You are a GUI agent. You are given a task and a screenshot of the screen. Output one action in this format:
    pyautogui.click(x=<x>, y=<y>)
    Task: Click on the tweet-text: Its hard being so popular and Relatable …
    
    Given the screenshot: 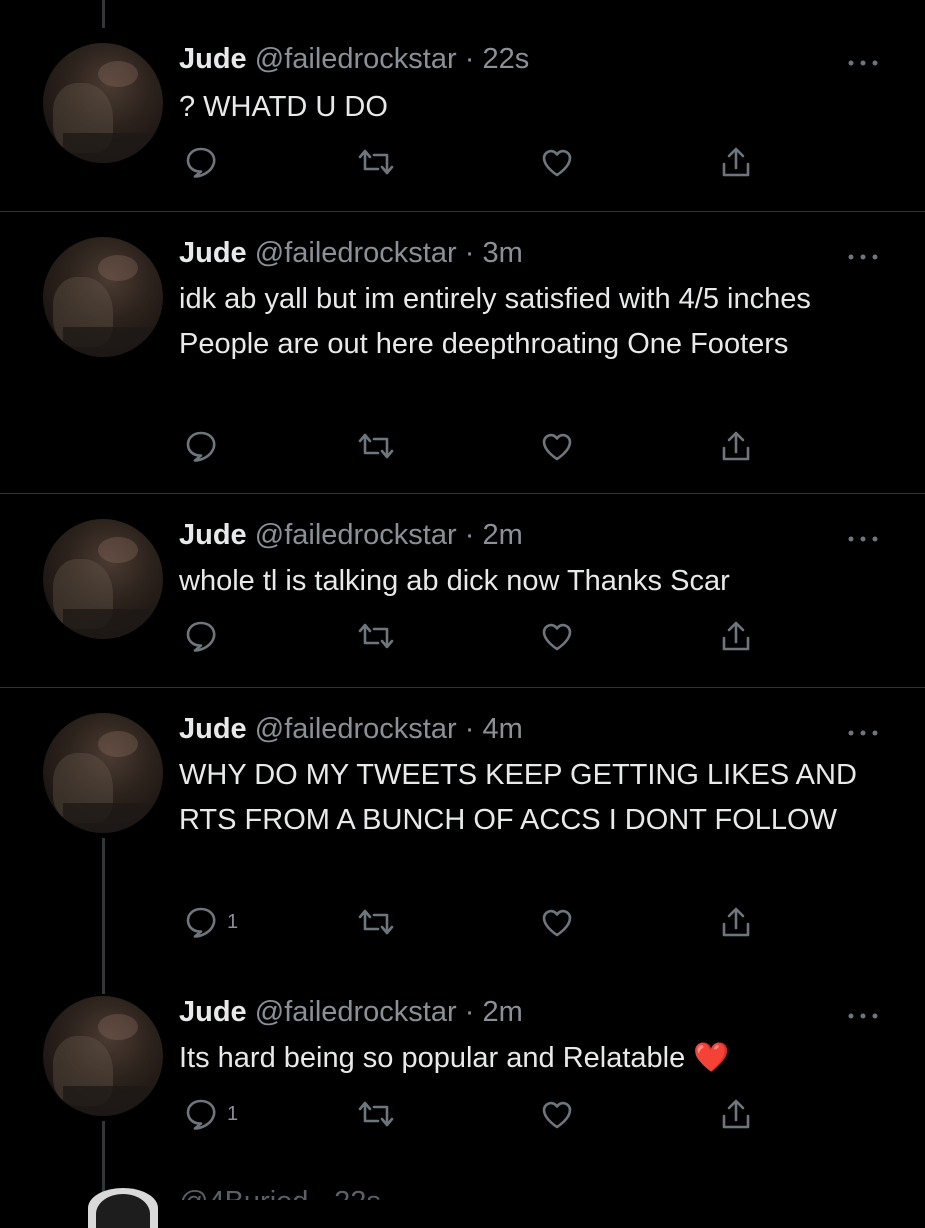 What is the action you would take?
    pyautogui.click(x=454, y=1058)
    